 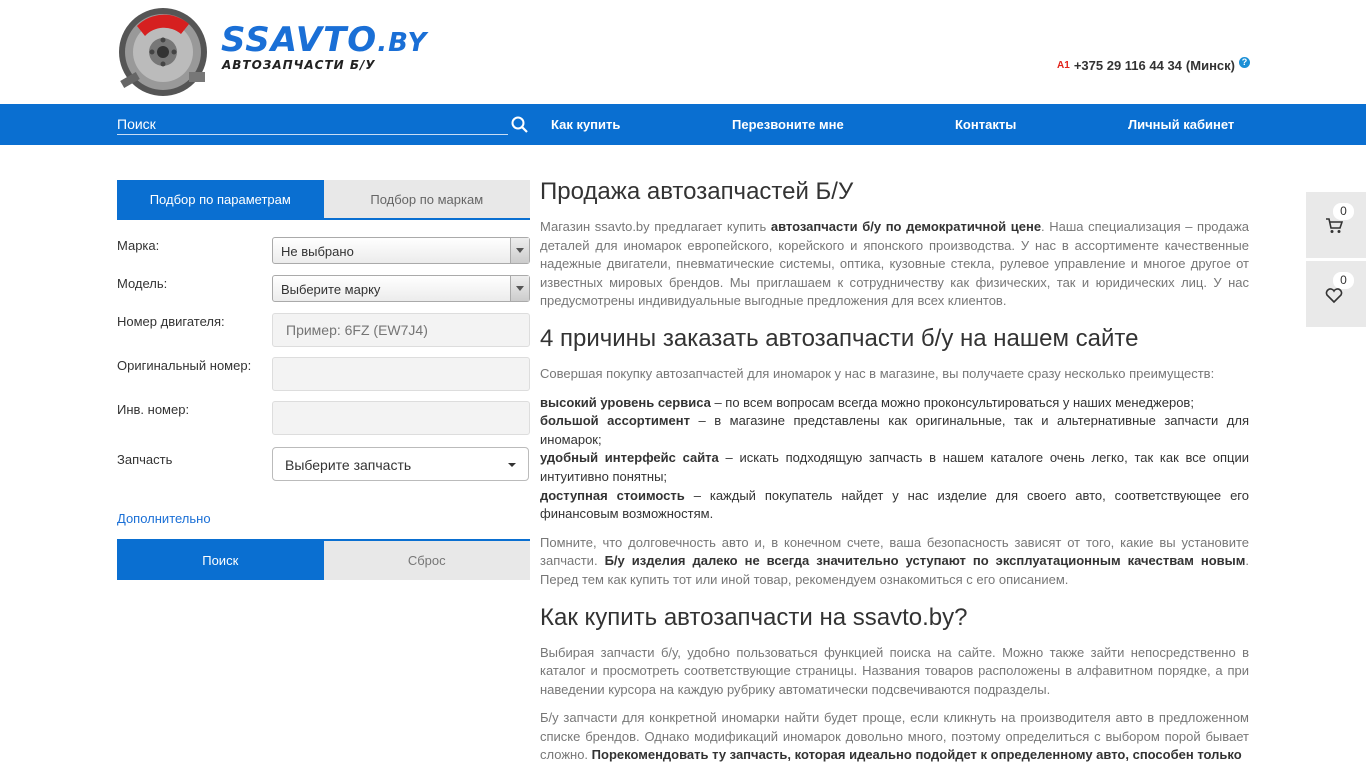 What do you see at coordinates (426, 199) in the screenshot?
I see `tab-by-brands: Подбор по маркам` at bounding box center [426, 199].